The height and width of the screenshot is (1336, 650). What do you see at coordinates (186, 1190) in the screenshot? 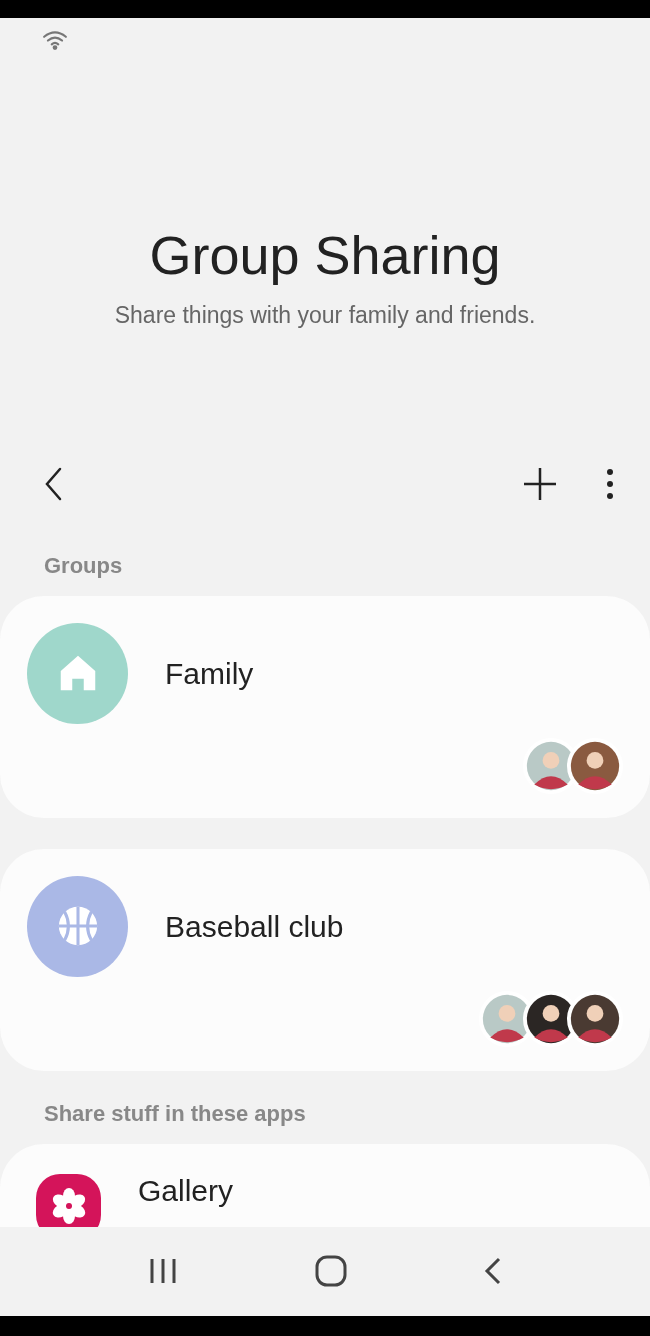
I see `app-name: Gallery` at bounding box center [186, 1190].